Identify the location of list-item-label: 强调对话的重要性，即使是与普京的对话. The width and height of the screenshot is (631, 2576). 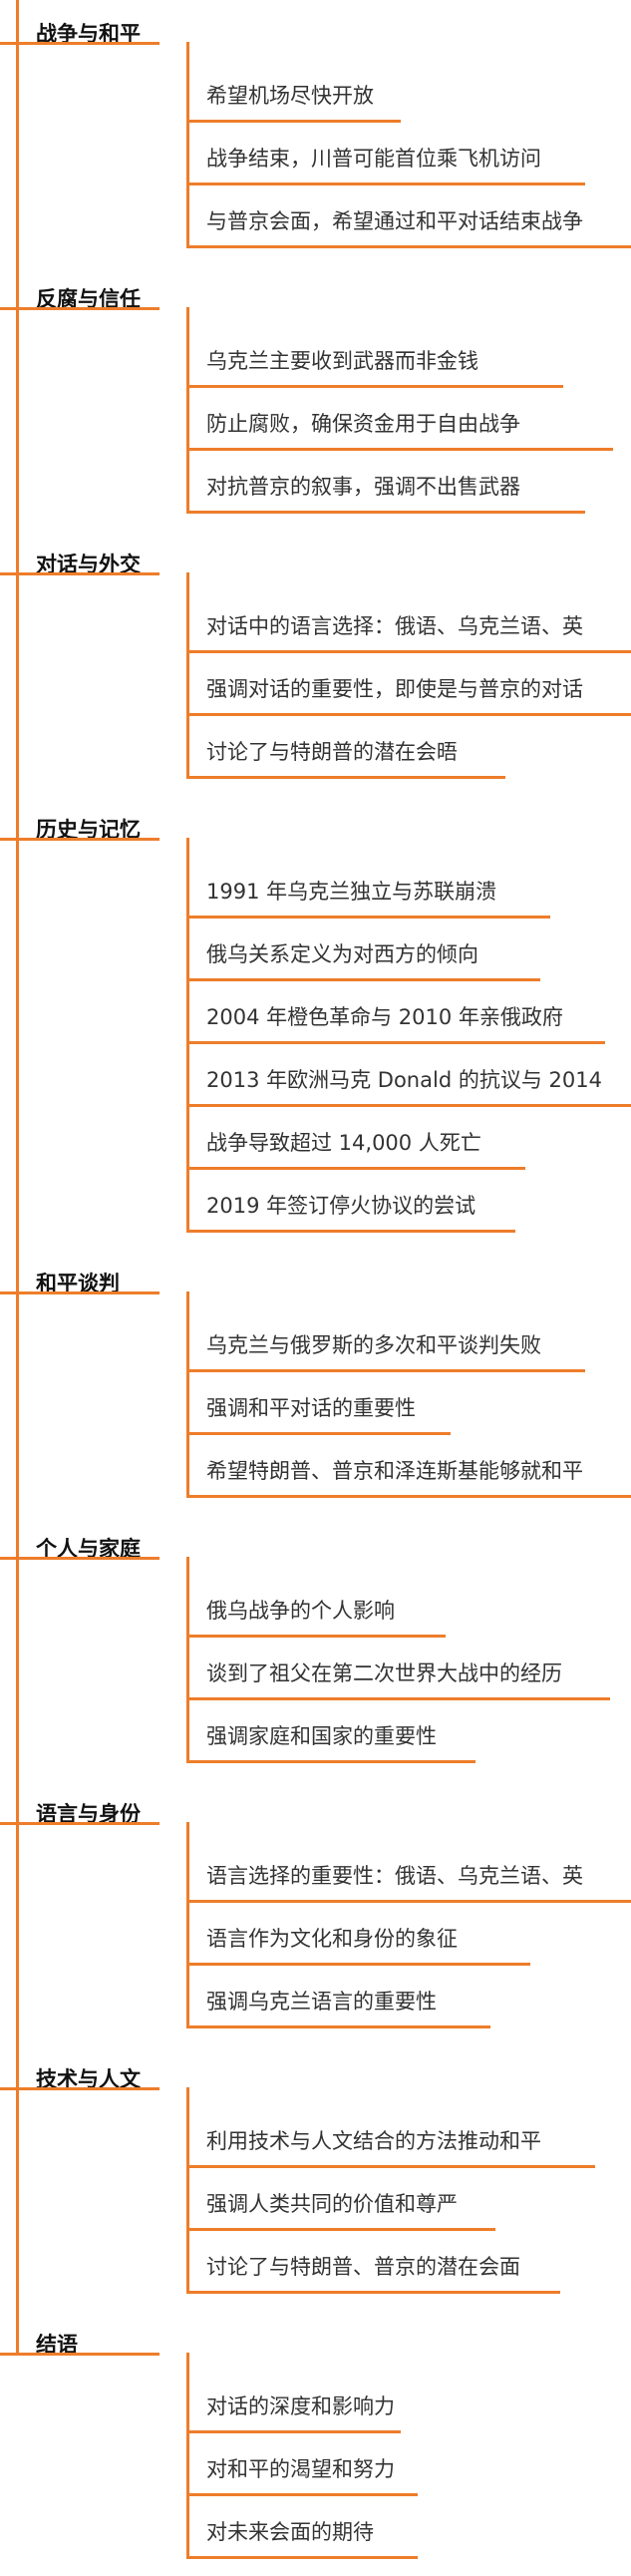
(394, 689).